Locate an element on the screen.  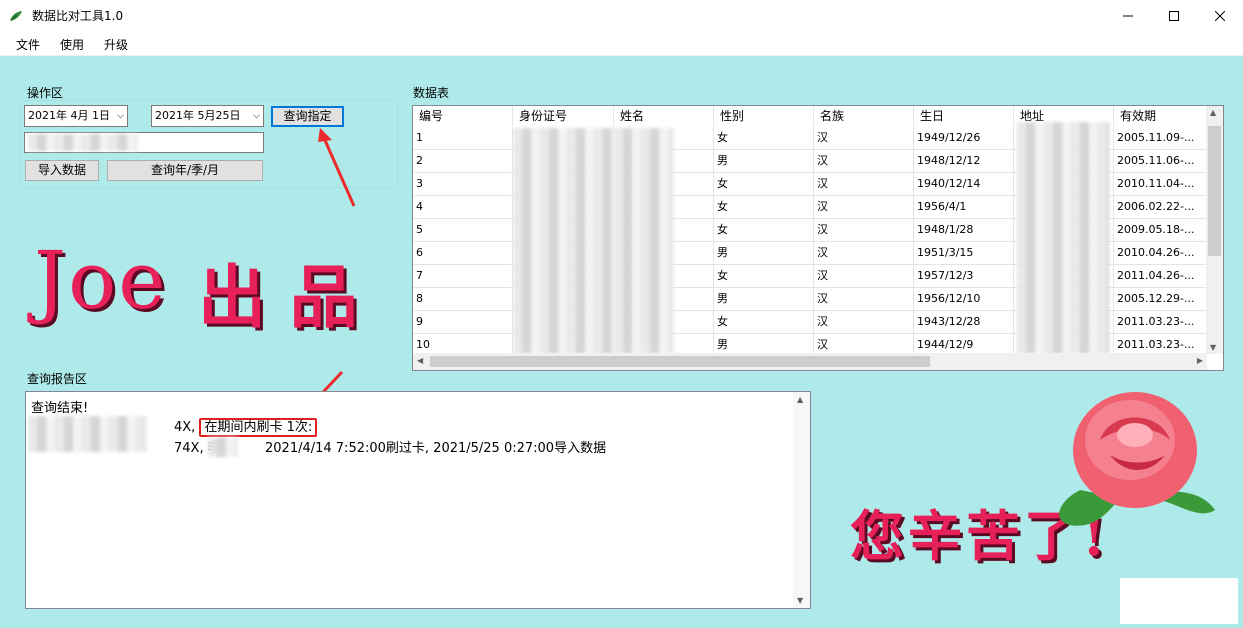
table-cell: 7 is located at coordinates (463, 276).